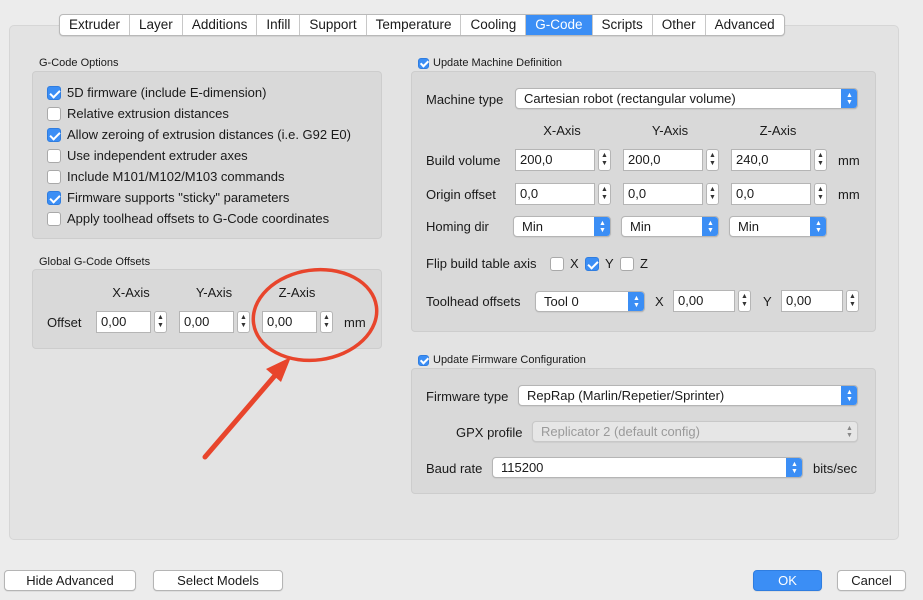  I want to click on offsets-title: Global G-Code Offsets, so click(95, 262).